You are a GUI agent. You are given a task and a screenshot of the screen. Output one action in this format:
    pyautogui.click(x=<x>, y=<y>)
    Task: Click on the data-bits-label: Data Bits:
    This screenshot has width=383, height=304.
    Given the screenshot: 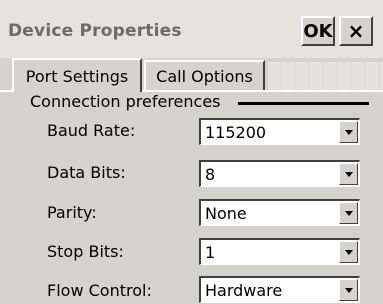 What is the action you would take?
    pyautogui.click(x=86, y=172)
    